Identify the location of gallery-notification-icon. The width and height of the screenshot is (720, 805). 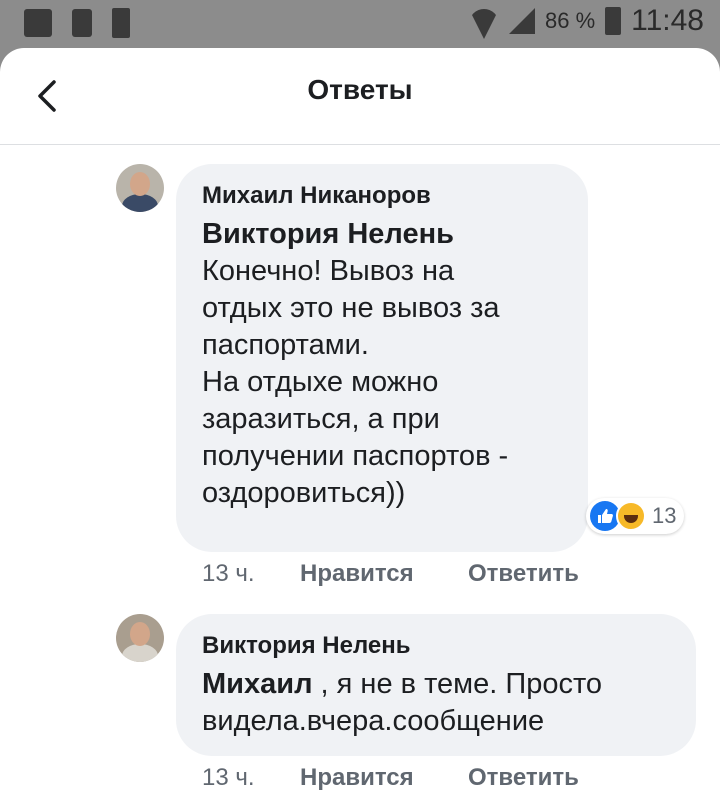
(38, 23).